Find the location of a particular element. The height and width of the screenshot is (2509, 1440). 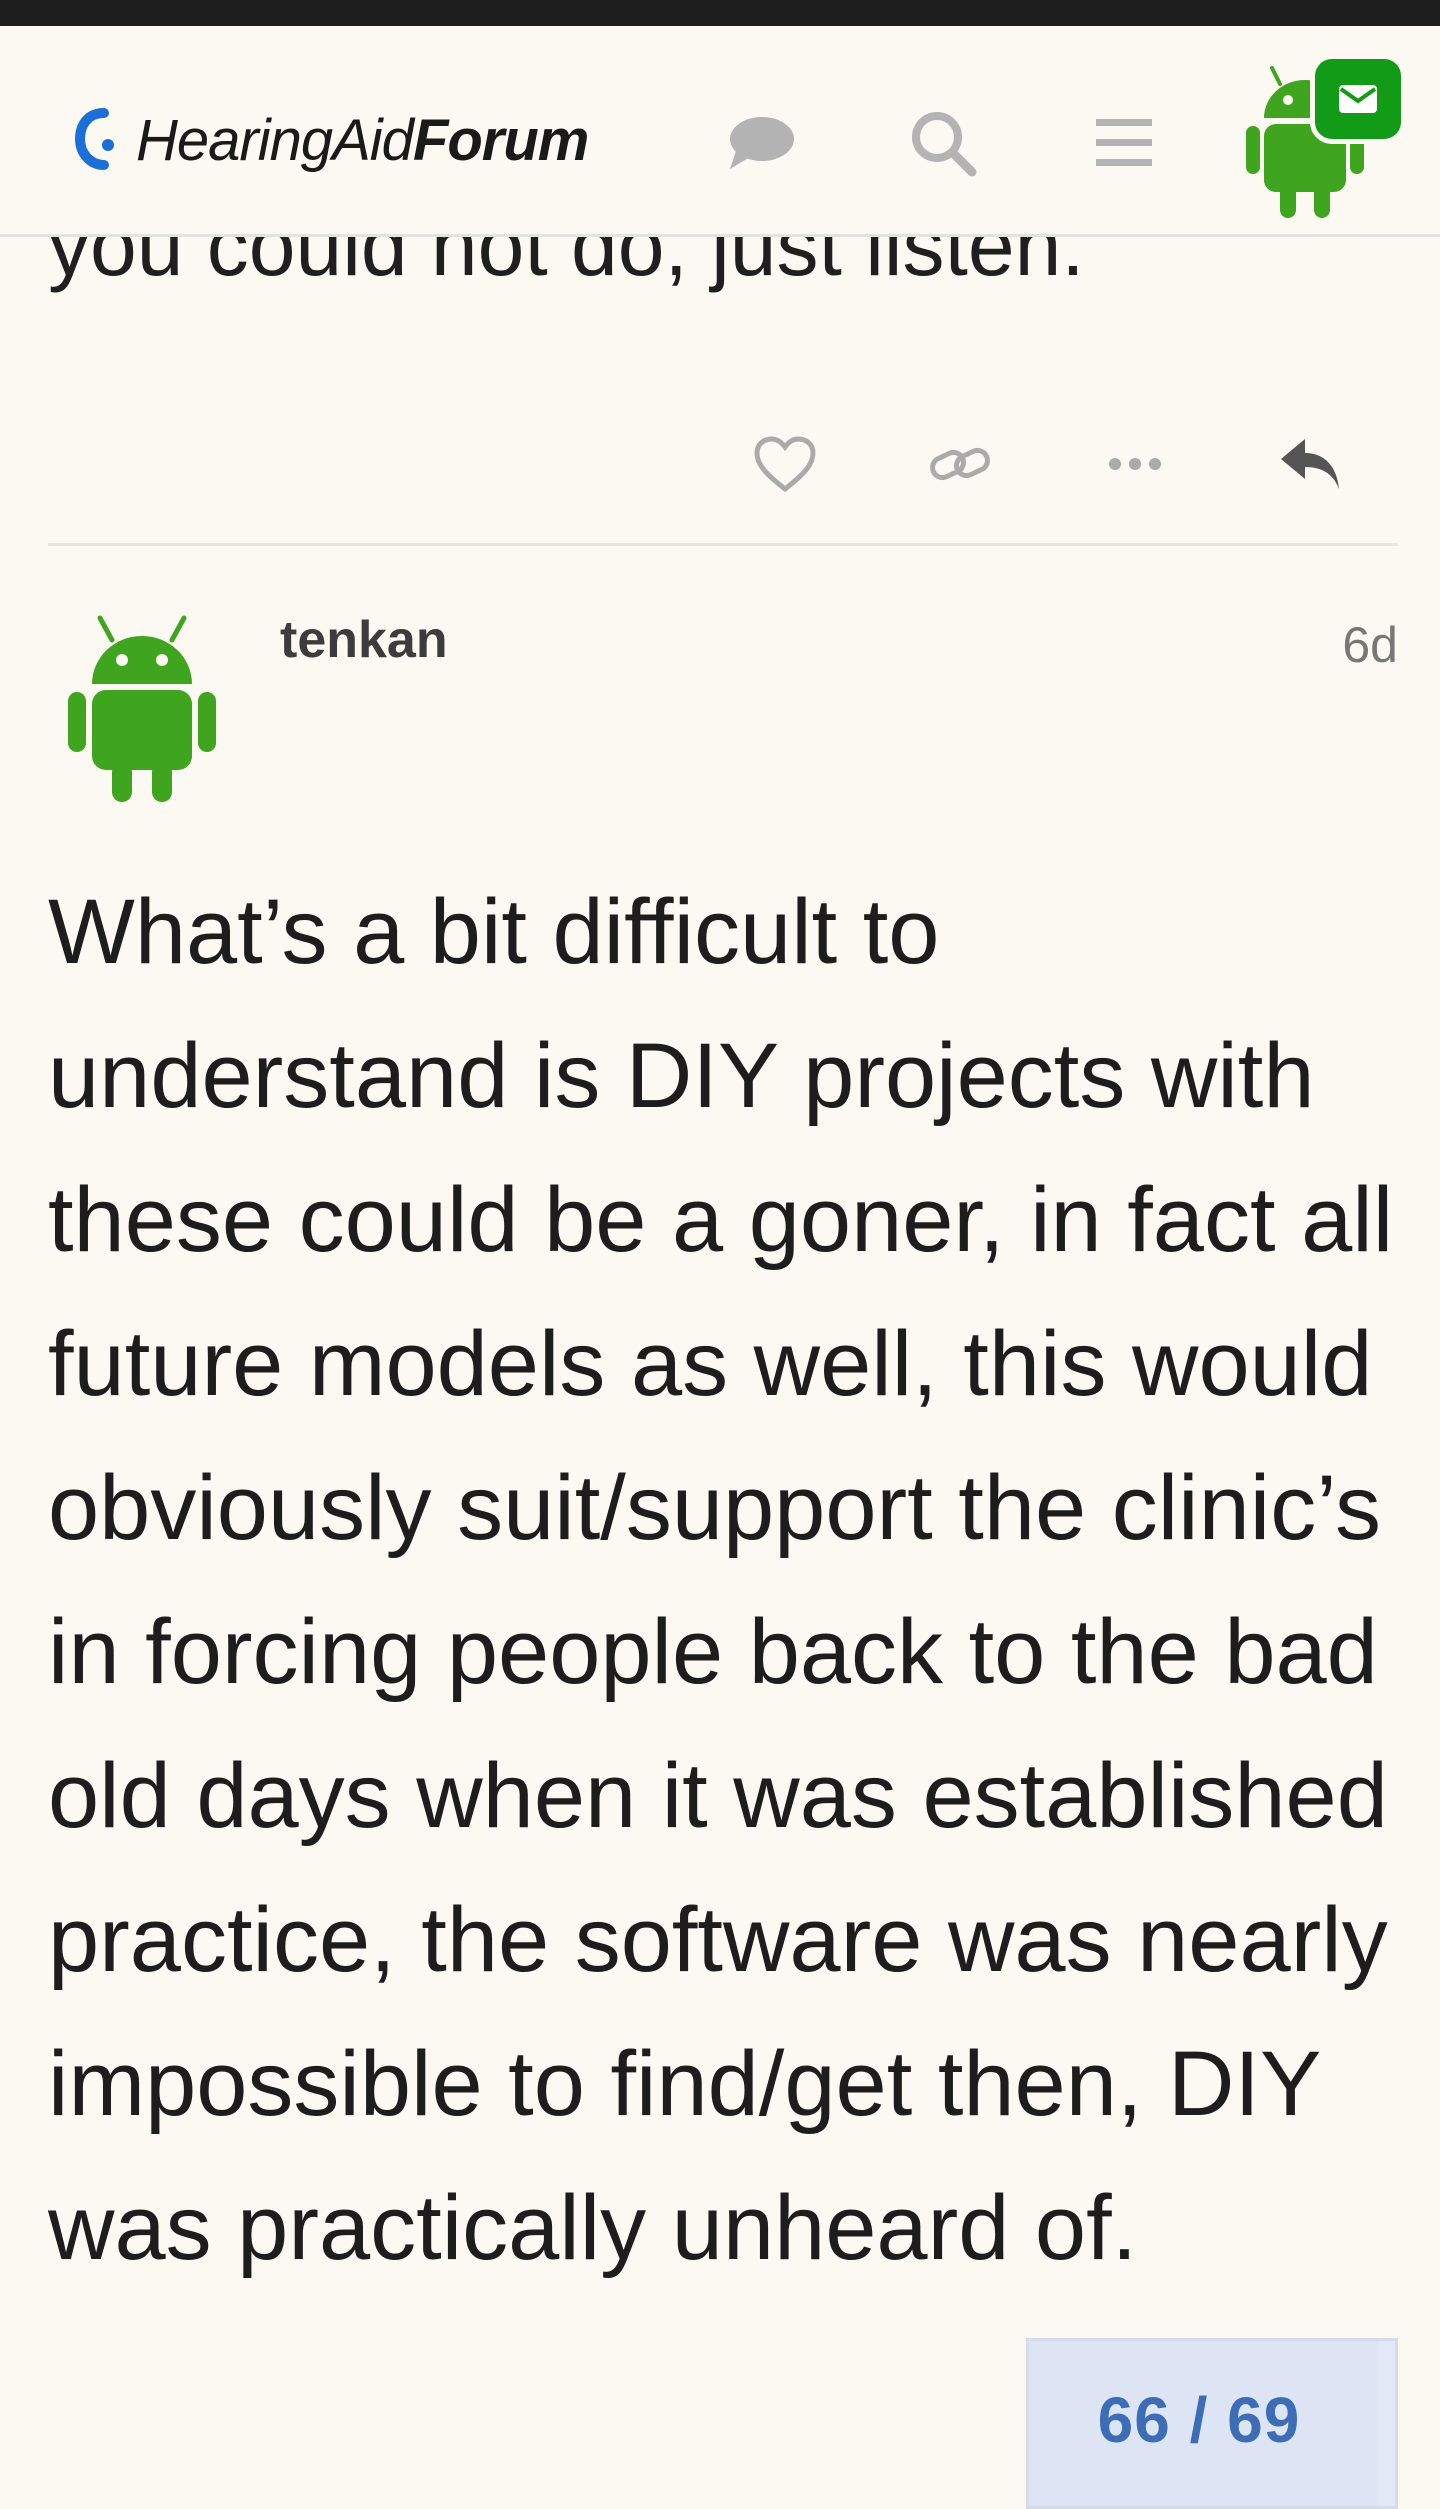

chat-icon is located at coordinates (762, 143).